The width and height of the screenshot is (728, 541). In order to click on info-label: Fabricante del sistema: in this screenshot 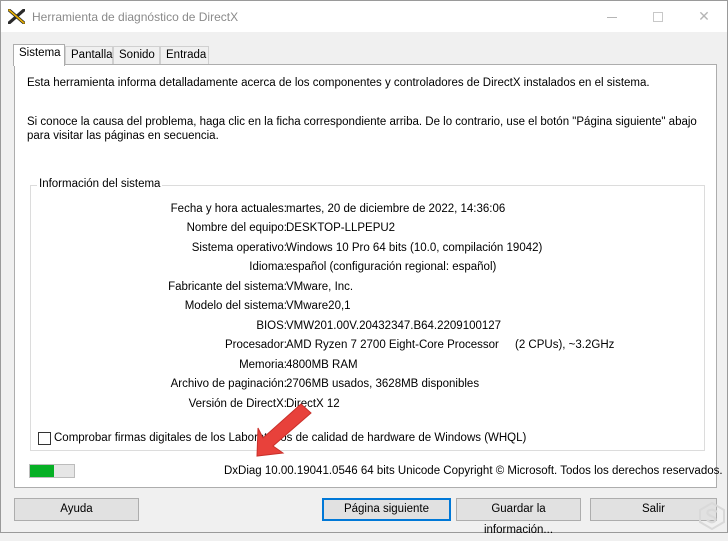, I will do `click(227, 287)`.